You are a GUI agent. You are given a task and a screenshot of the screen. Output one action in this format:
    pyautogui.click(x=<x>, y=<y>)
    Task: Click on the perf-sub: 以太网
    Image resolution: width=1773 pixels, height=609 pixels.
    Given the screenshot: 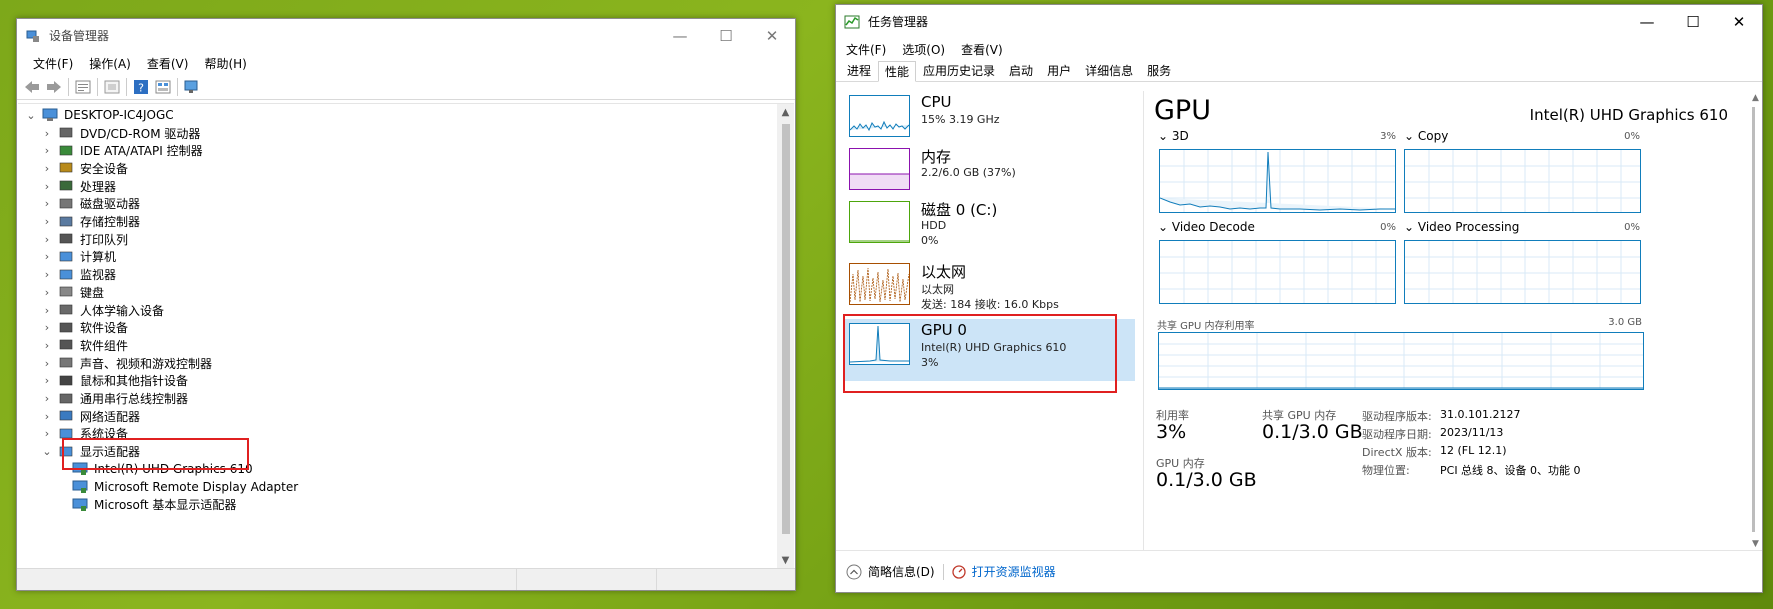 What is the action you would take?
    pyautogui.click(x=937, y=289)
    